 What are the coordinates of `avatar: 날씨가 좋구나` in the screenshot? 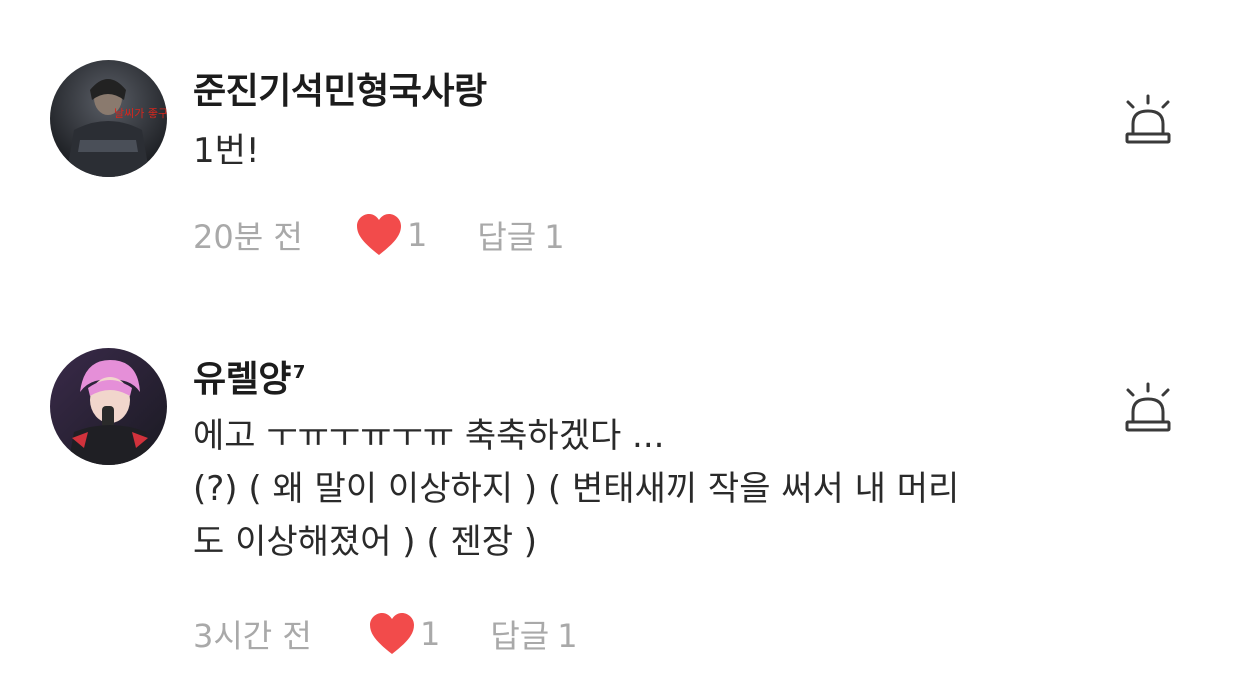 It's located at (108, 118).